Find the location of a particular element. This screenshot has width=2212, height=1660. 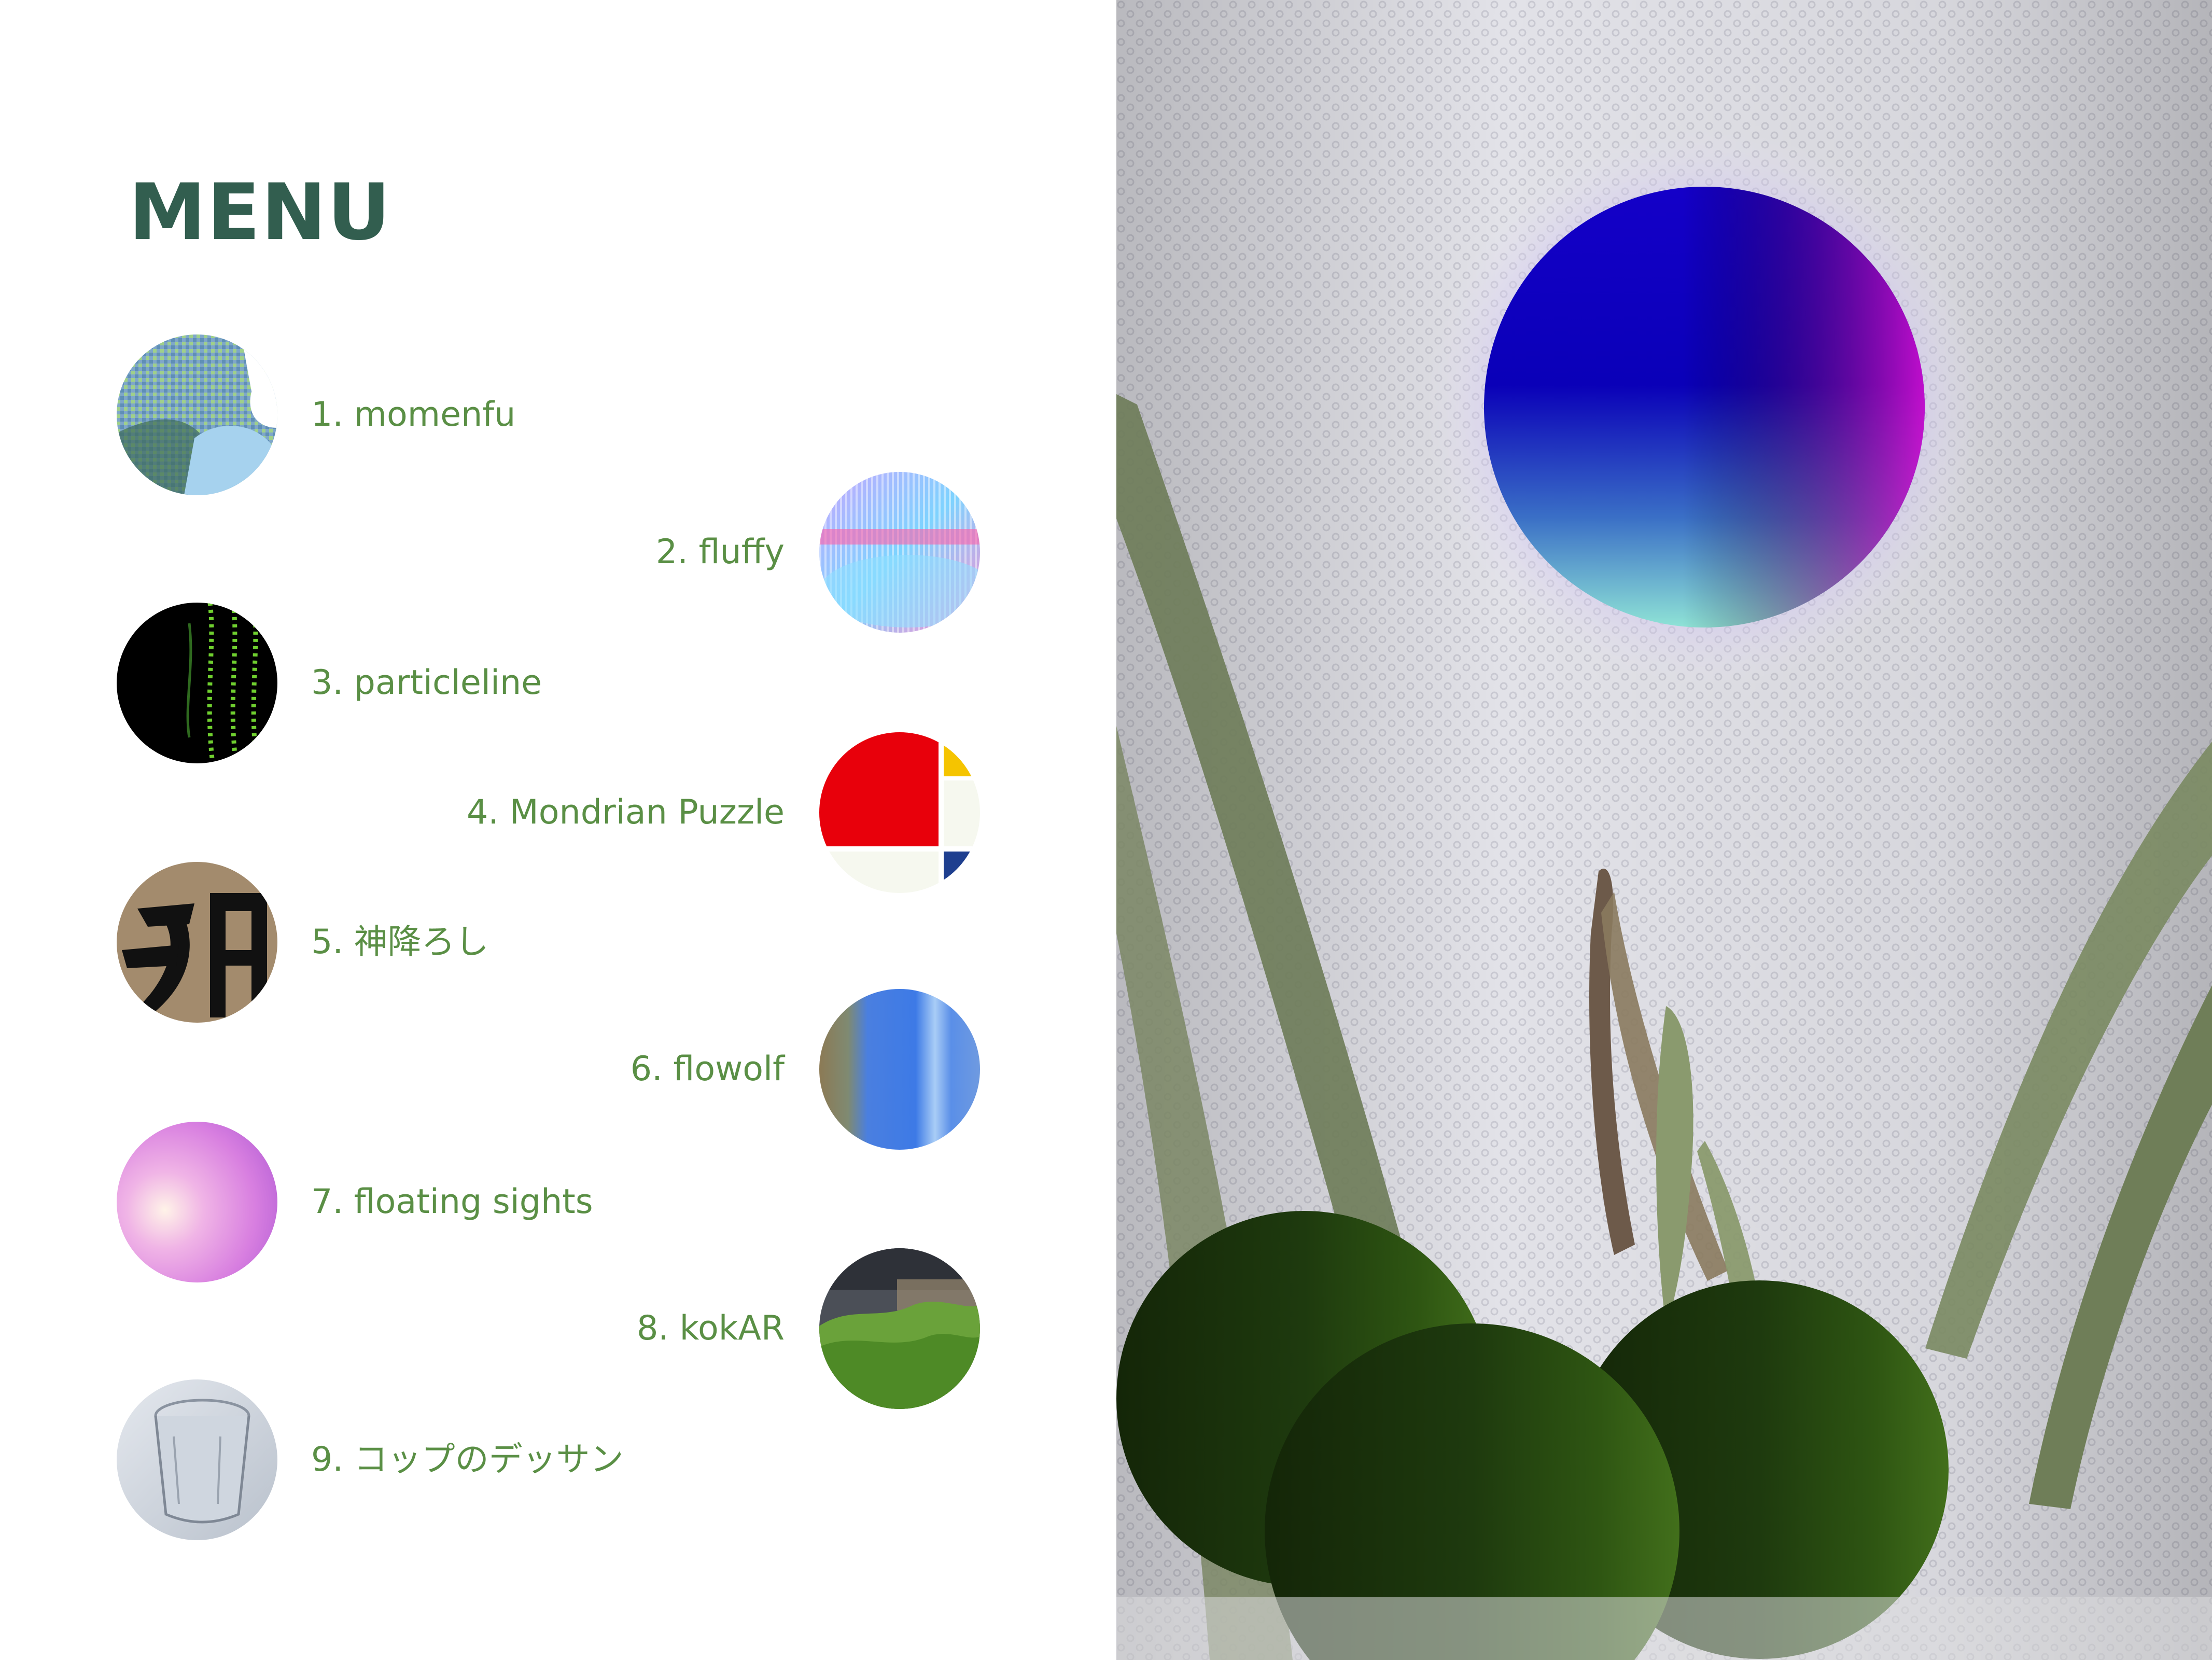

menu-item-label: 1. momenfu is located at coordinates (413, 414).